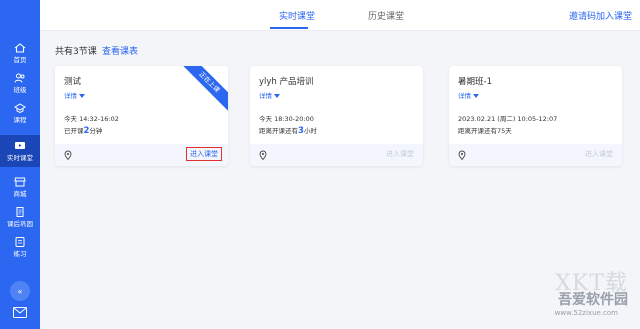 Image resolution: width=640 pixels, height=329 pixels. What do you see at coordinates (278, 131) in the screenshot?
I see `status-prefix: 距离开课还有` at bounding box center [278, 131].